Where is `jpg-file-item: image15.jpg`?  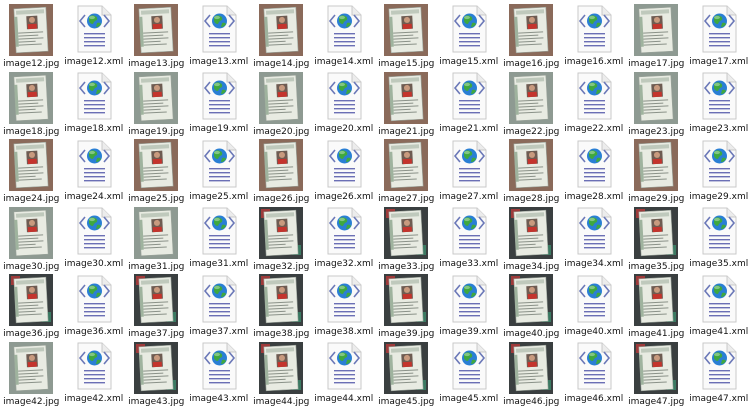
jpg-file-item: image15.jpg is located at coordinates (406, 34).